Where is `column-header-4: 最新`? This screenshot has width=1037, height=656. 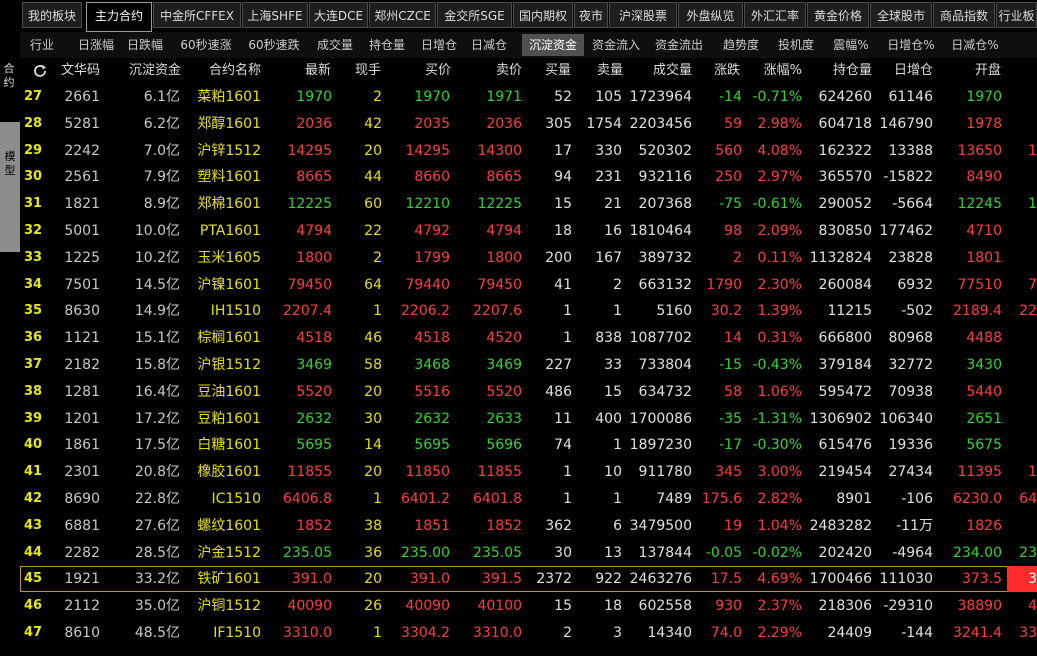 column-header-4: 最新 is located at coordinates (301, 71).